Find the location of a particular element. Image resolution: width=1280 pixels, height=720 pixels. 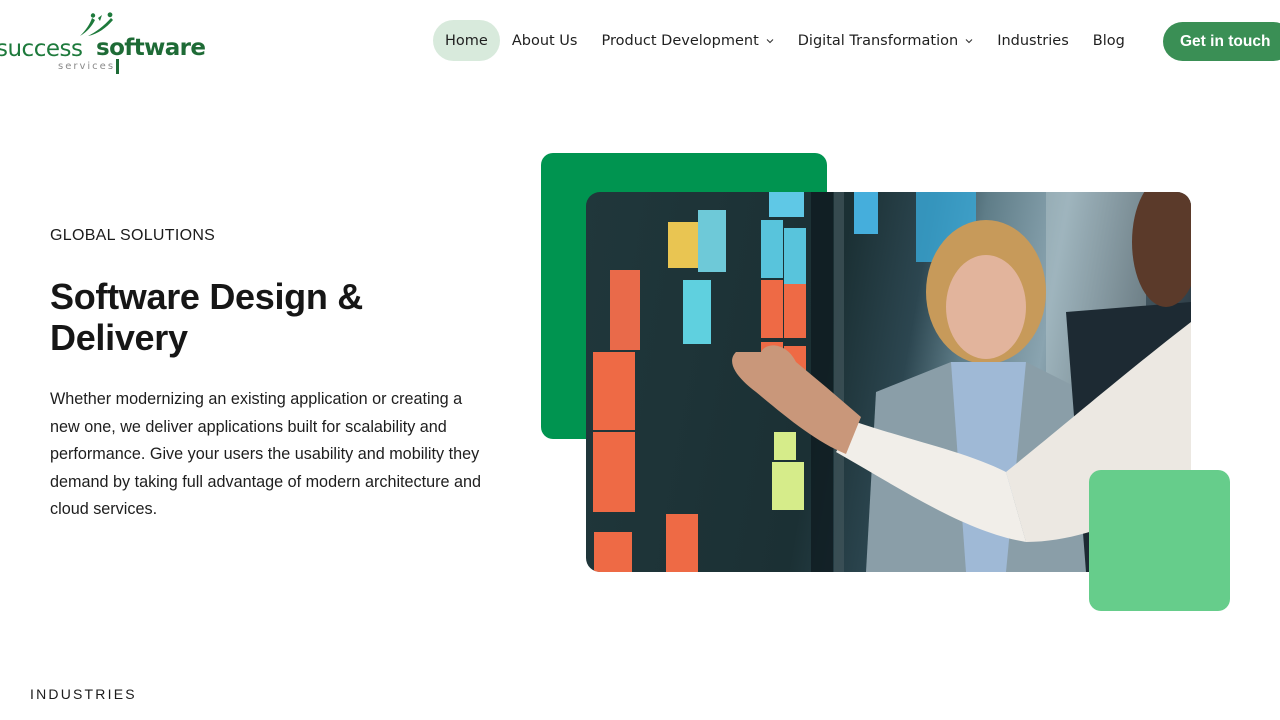

nav-label: Product Development is located at coordinates (680, 40).